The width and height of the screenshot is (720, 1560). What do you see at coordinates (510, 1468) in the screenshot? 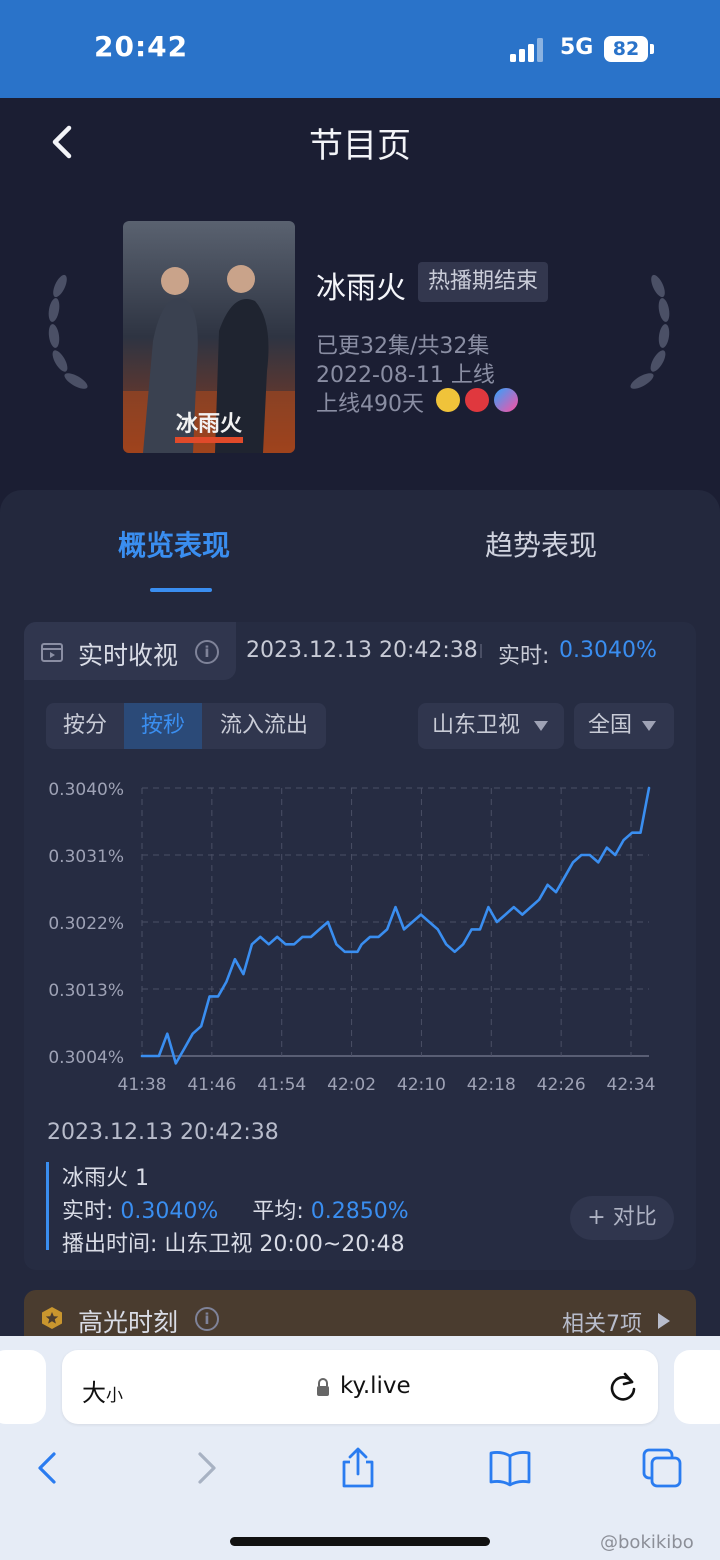
I see `bookmarks-icon` at bounding box center [510, 1468].